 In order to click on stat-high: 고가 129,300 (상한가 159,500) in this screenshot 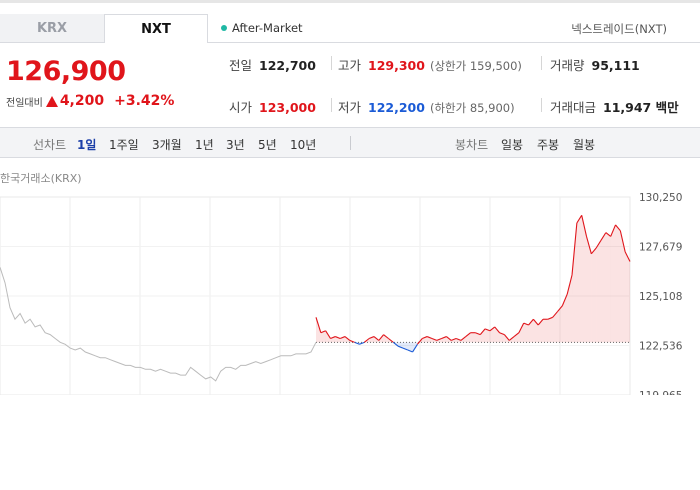, I will do `click(430, 64)`.